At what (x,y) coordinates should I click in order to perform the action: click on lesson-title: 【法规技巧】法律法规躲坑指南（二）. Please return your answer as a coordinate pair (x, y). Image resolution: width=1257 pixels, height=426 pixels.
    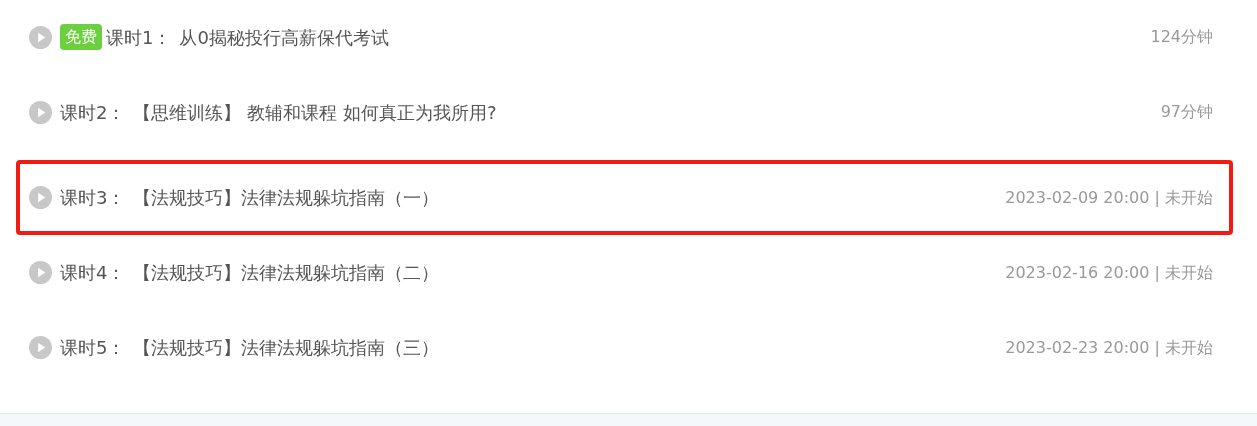
    Looking at the image, I should click on (286, 272).